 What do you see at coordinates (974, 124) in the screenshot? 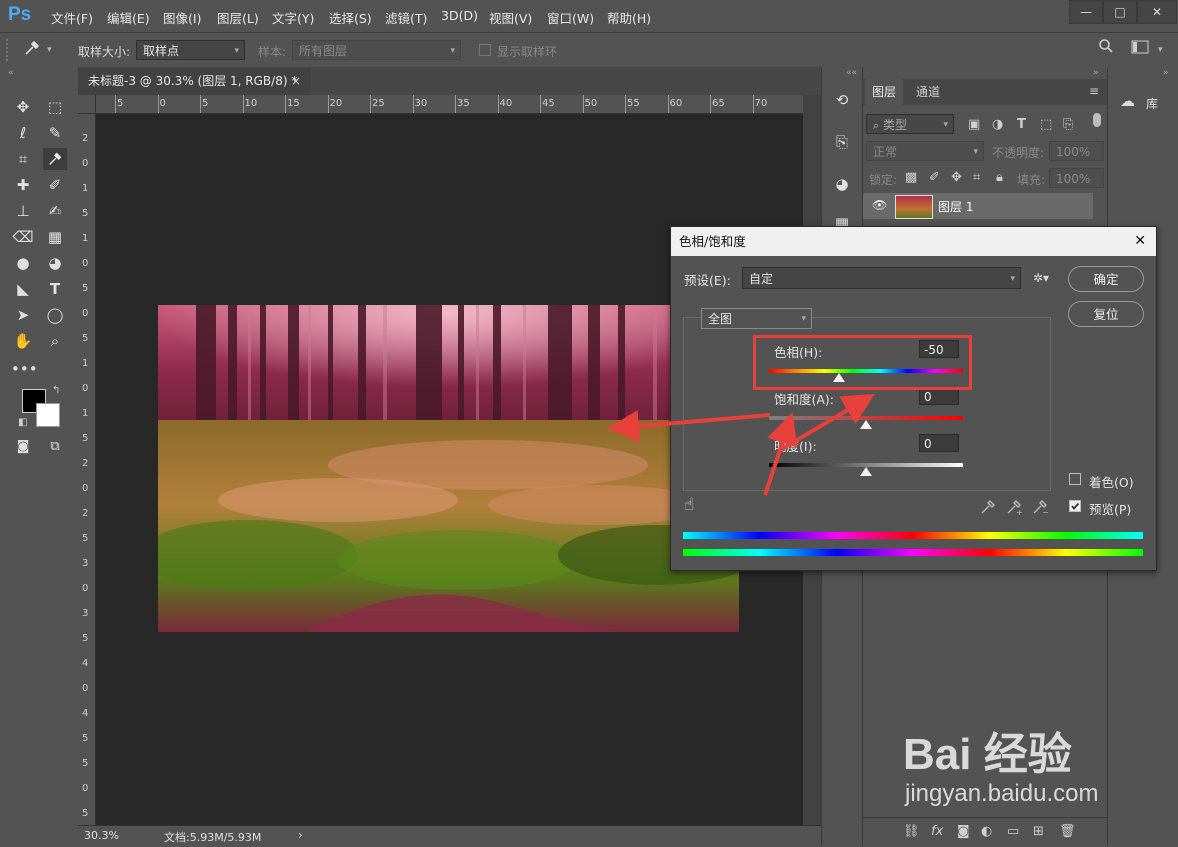
I see `filter-pixel-icon: ▣` at bounding box center [974, 124].